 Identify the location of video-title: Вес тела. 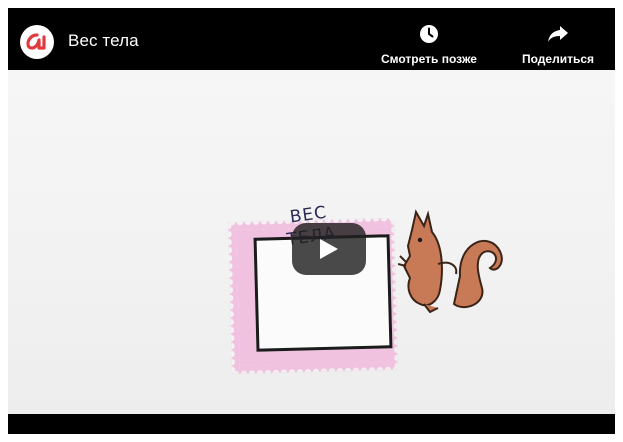
(103, 41).